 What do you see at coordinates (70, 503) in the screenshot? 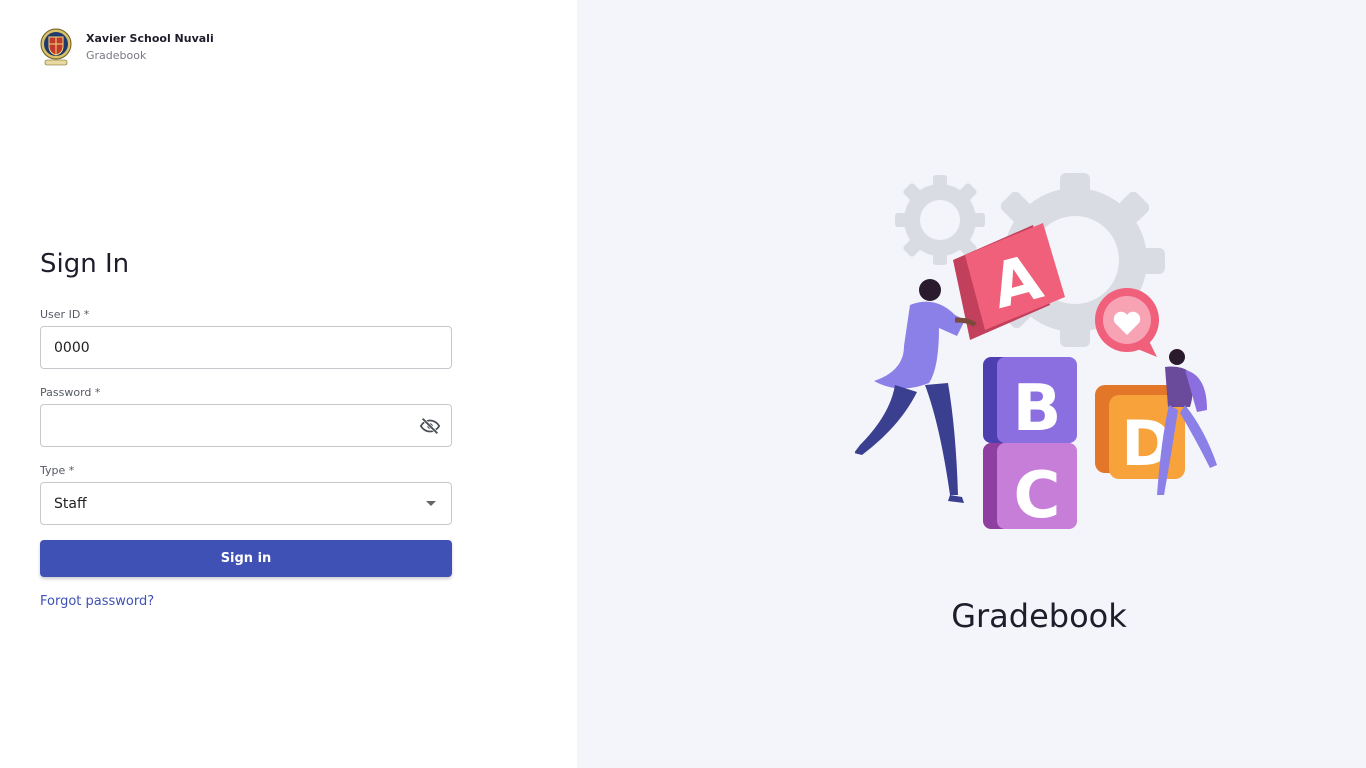
I see `type-select-value: Staff` at bounding box center [70, 503].